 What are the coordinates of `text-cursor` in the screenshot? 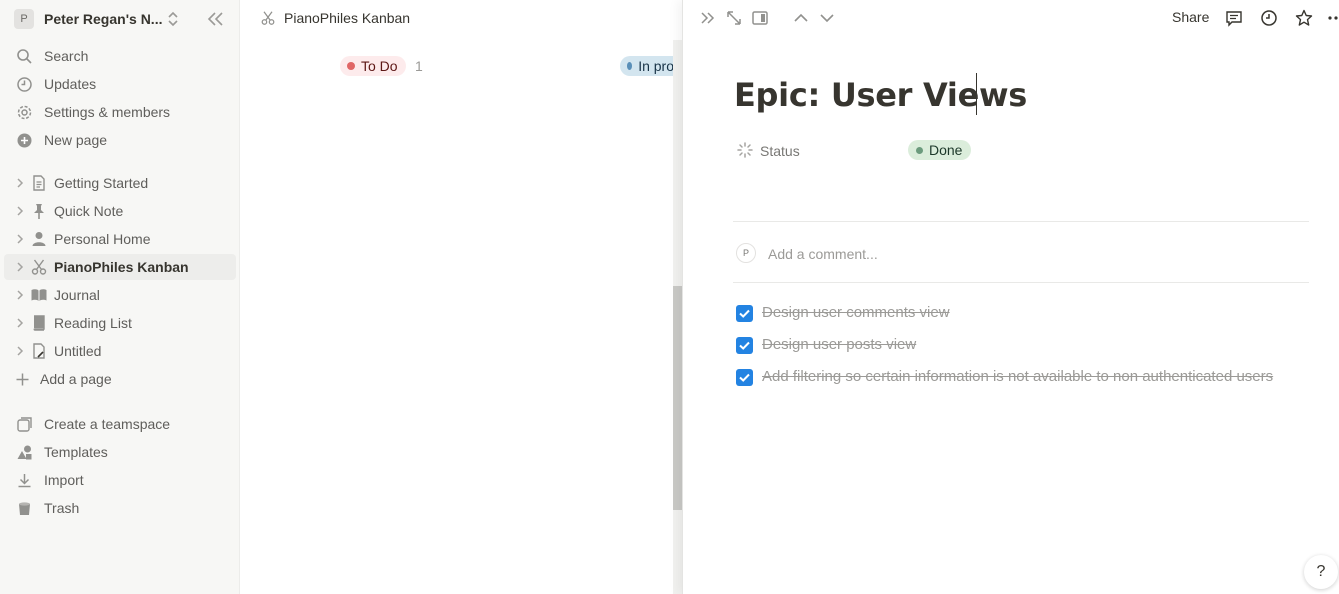 It's located at (976, 94).